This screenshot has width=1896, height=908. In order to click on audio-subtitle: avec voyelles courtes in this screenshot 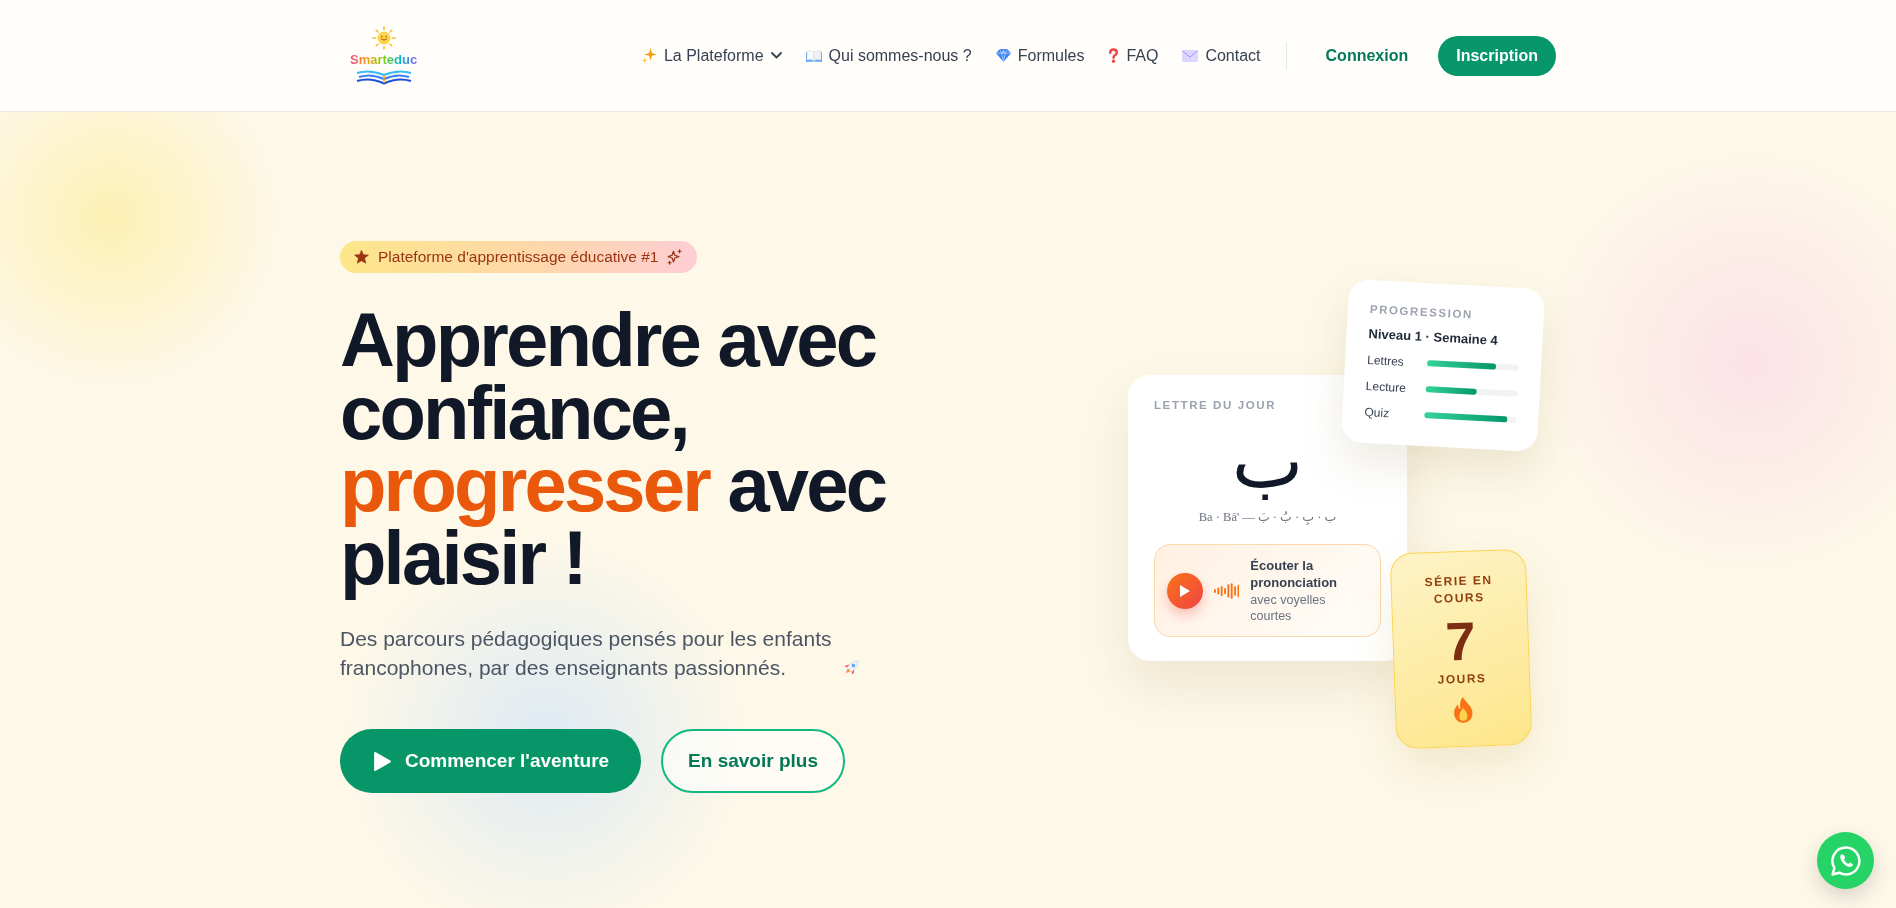, I will do `click(1288, 608)`.